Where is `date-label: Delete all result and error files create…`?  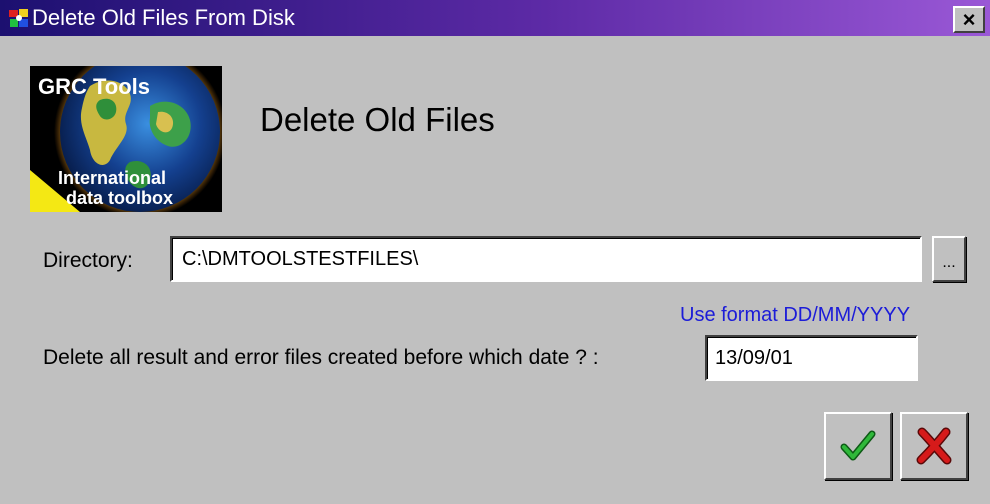
date-label: Delete all result and error files create… is located at coordinates (321, 357).